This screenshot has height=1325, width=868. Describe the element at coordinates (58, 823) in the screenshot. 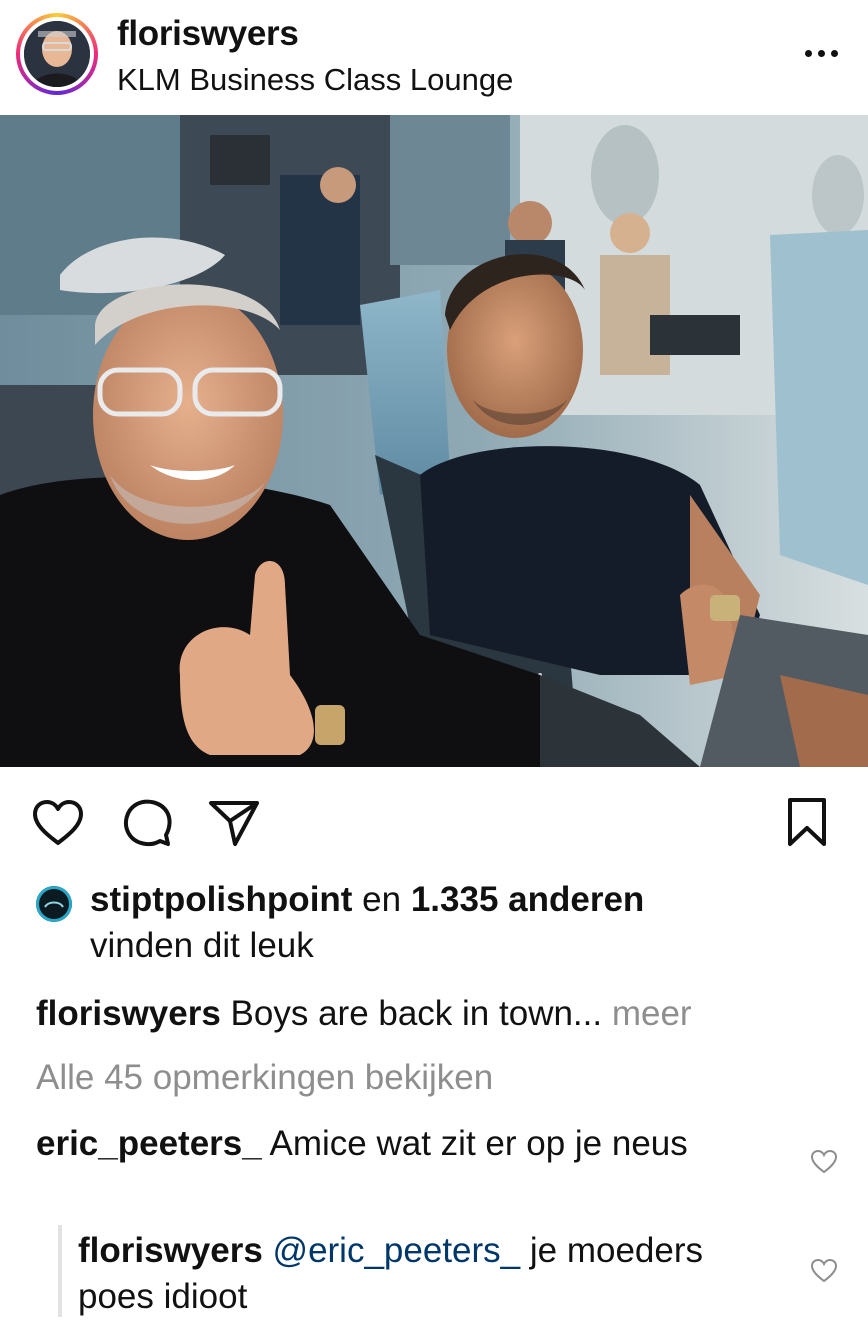

I see `heart-icon` at that location.